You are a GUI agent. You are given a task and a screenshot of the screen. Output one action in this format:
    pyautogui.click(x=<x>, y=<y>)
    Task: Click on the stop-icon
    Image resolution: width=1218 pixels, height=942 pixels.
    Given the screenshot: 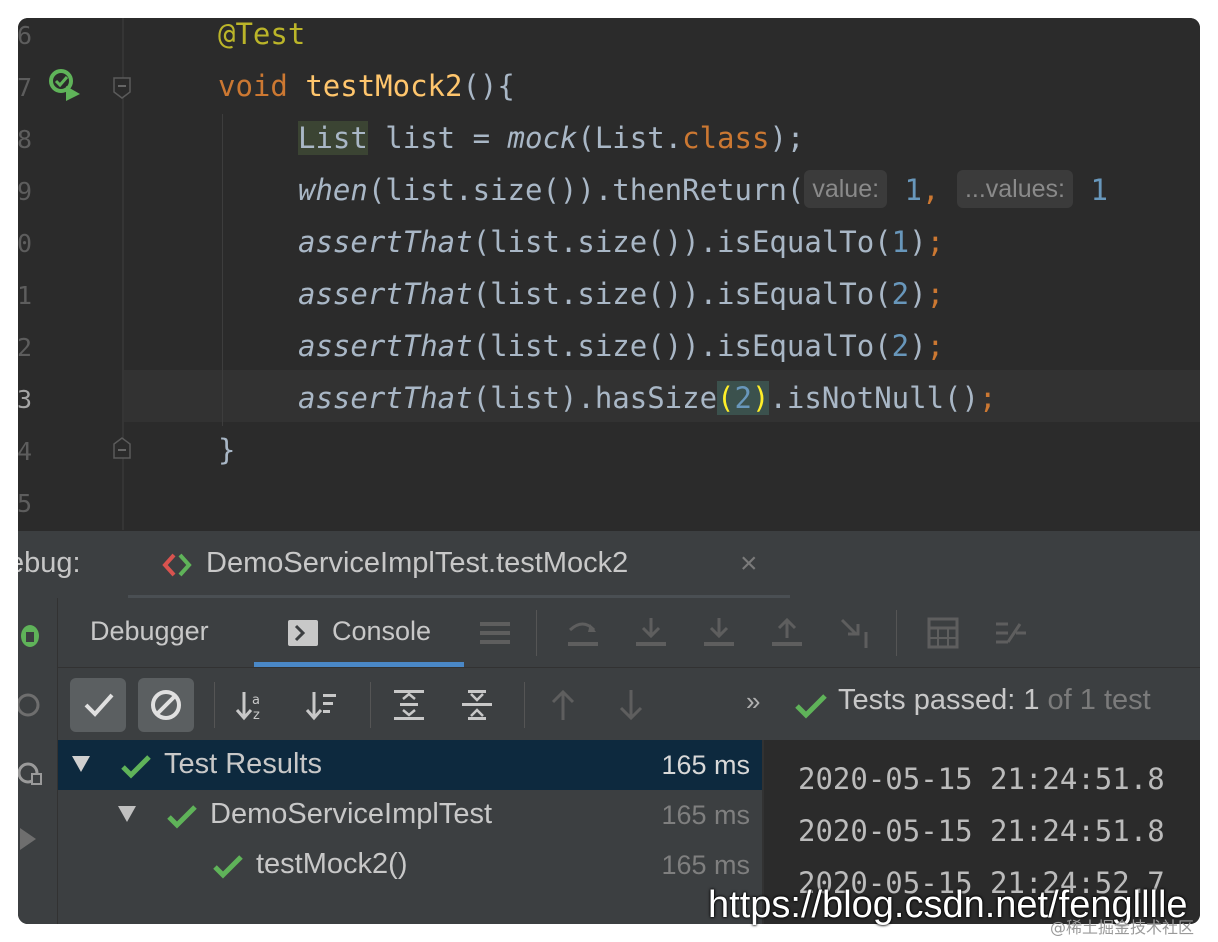 What is the action you would take?
    pyautogui.click(x=31, y=705)
    